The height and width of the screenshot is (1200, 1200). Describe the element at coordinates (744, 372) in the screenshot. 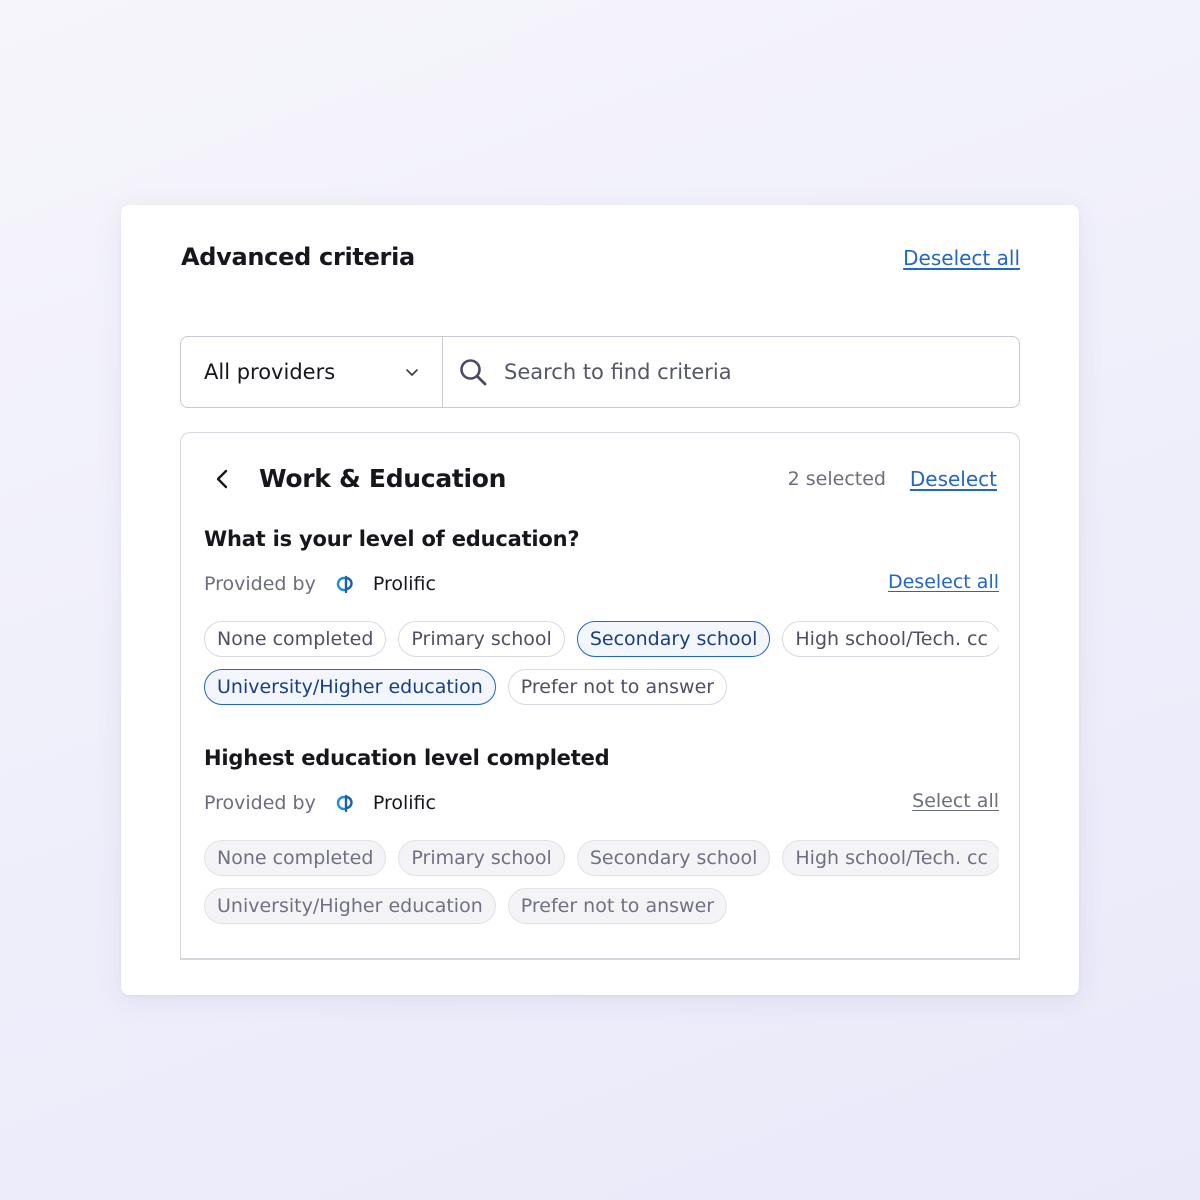

I see `search-input` at that location.